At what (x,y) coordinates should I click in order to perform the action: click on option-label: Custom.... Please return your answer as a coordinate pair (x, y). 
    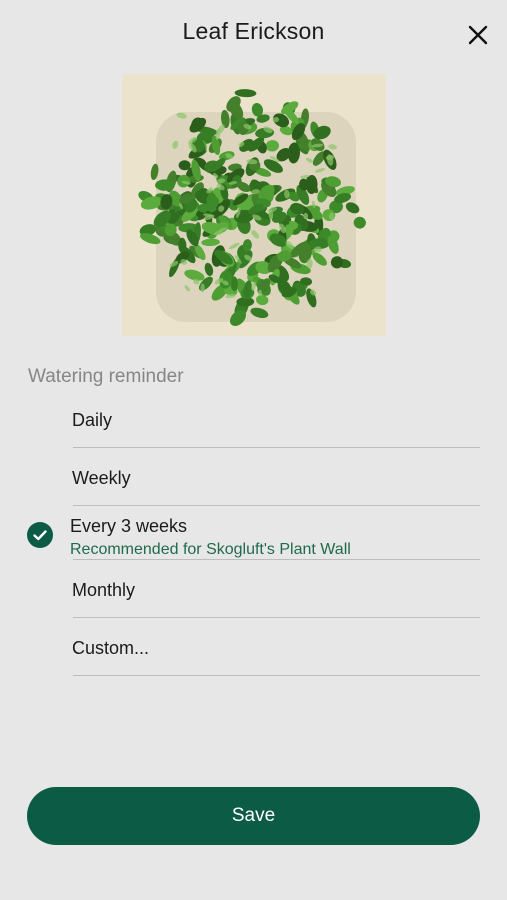
    Looking at the image, I should click on (111, 648).